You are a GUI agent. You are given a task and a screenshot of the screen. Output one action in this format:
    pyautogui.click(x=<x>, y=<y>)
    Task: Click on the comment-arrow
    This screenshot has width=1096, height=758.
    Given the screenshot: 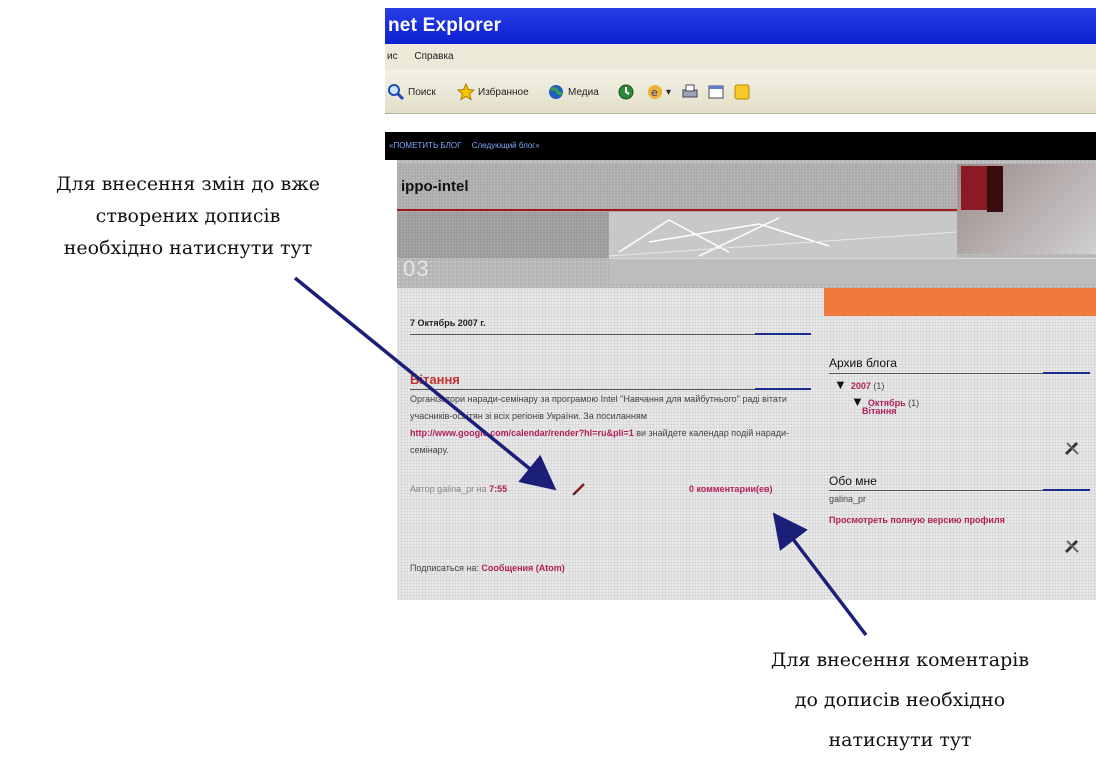 What is the action you would take?
    pyautogui.click(x=820, y=574)
    